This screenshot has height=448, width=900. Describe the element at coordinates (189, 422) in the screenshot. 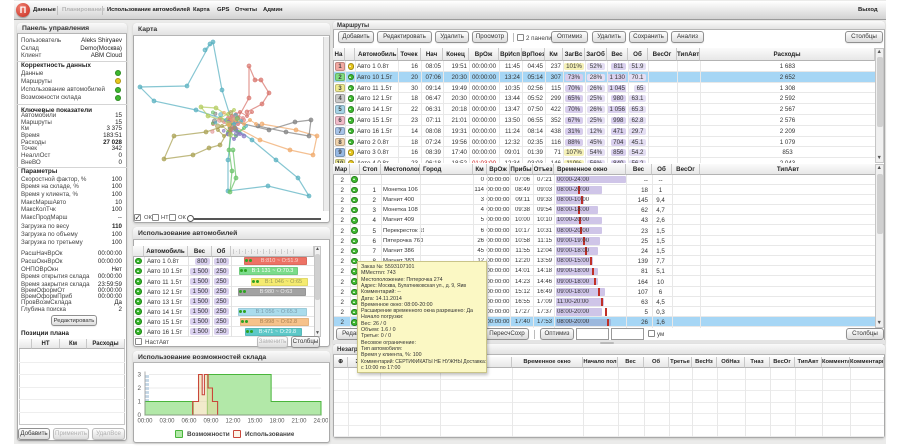

I see `svg-text: 06:00` at that location.